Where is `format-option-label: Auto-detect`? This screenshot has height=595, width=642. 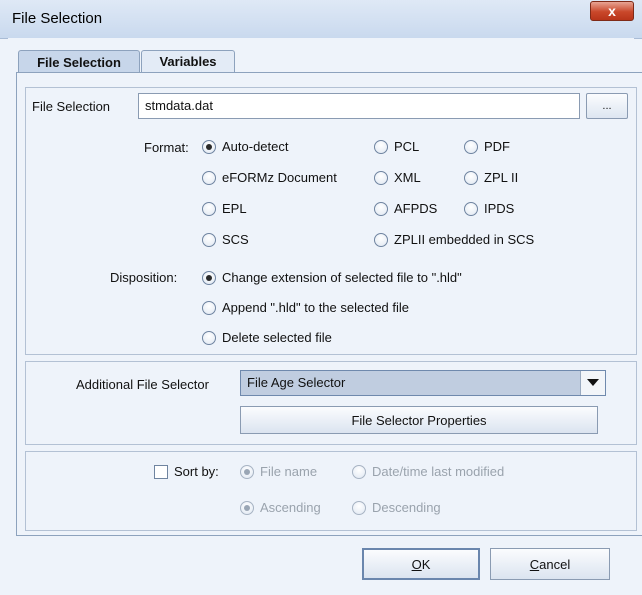
format-option-label: Auto-detect is located at coordinates (255, 146).